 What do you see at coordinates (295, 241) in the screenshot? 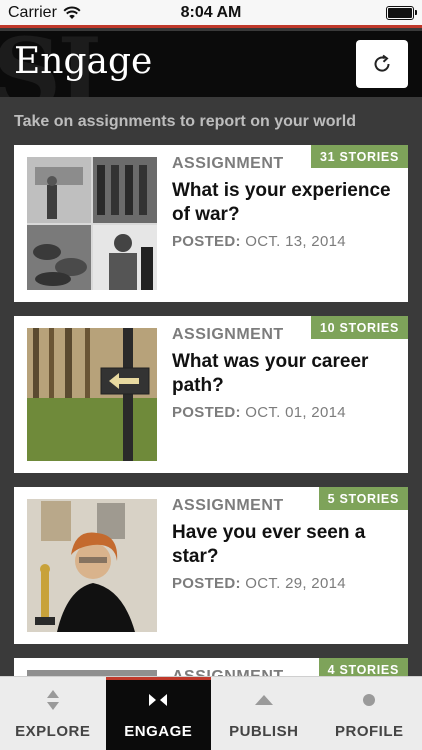
I see `posted-date-value: OCT. 13, 2014` at bounding box center [295, 241].